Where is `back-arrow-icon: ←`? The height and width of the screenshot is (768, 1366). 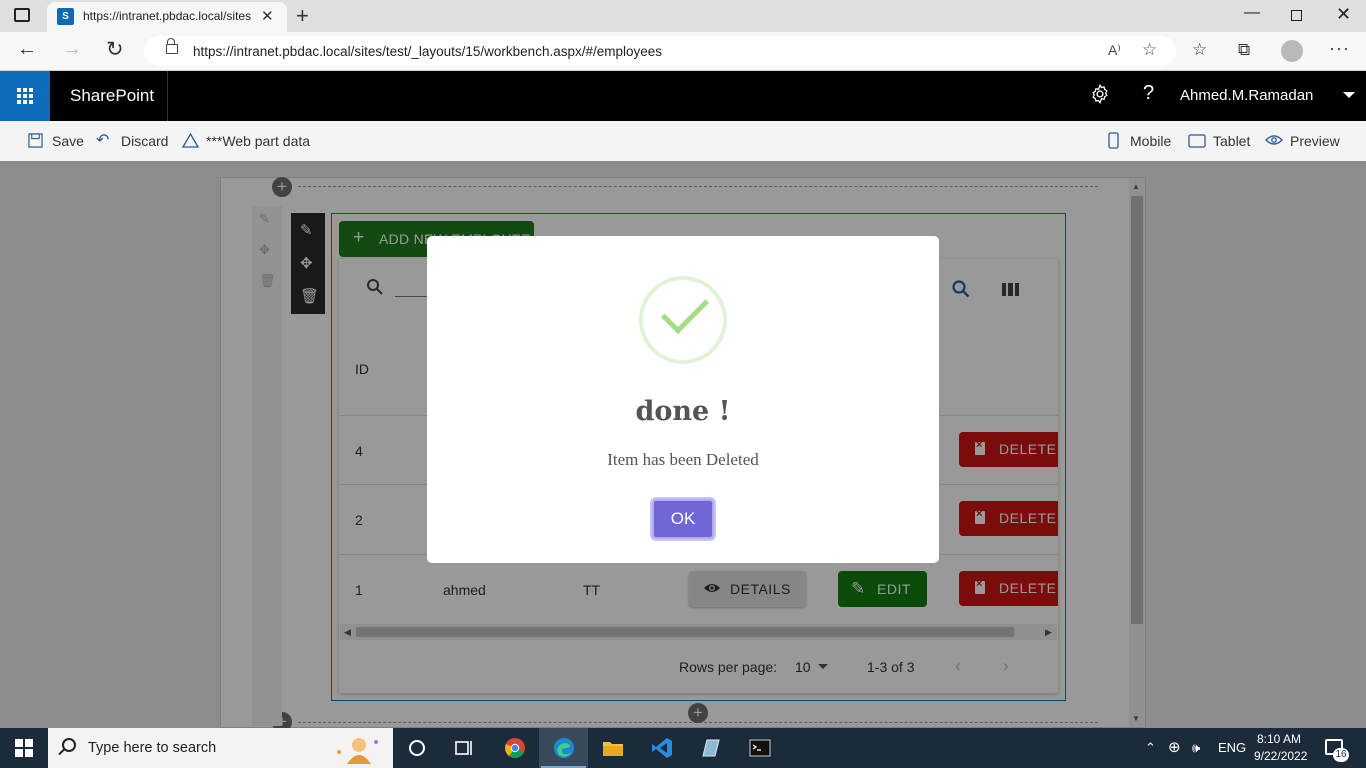 back-arrow-icon: ← is located at coordinates (27, 49).